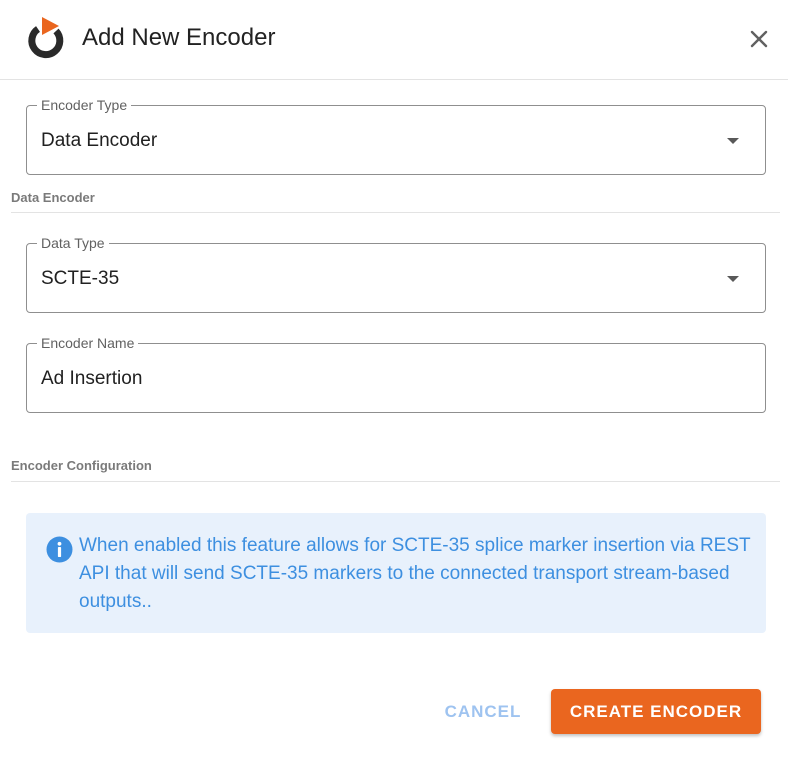 The height and width of the screenshot is (762, 788). What do you see at coordinates (99, 140) in the screenshot?
I see `encoder-type-value: Data Encoder` at bounding box center [99, 140].